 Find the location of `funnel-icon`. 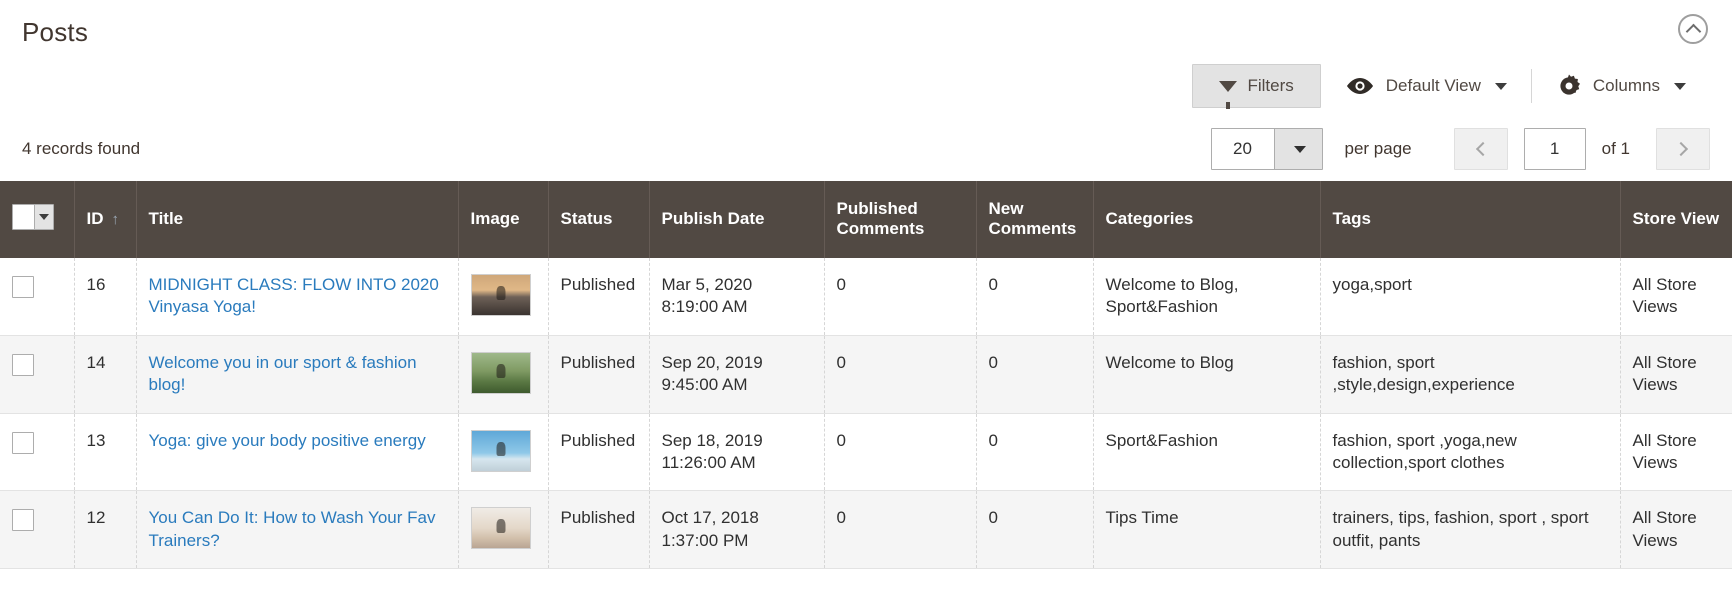

funnel-icon is located at coordinates (1228, 94).